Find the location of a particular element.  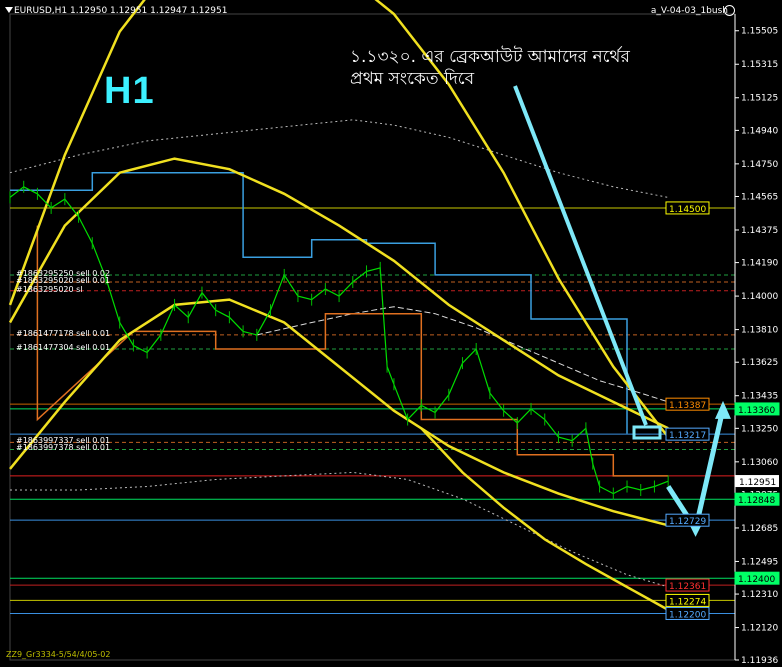

level-label-text: 1.12200 is located at coordinates (687, 615).